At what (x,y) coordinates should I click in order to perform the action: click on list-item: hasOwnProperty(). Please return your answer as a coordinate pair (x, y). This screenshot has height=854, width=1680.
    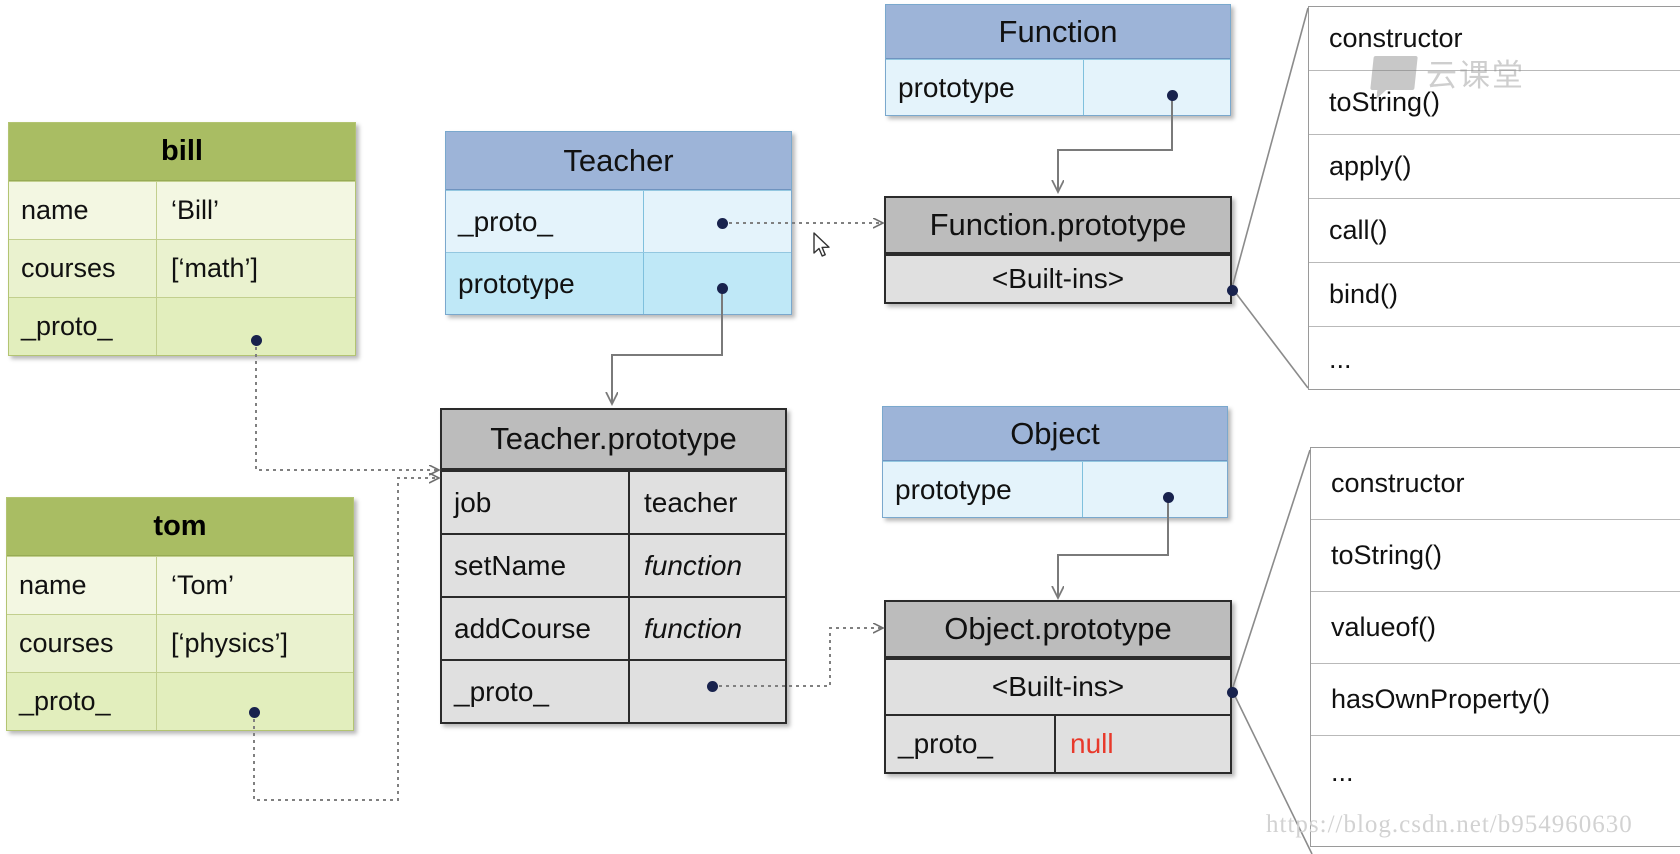
    Looking at the image, I should click on (1495, 700).